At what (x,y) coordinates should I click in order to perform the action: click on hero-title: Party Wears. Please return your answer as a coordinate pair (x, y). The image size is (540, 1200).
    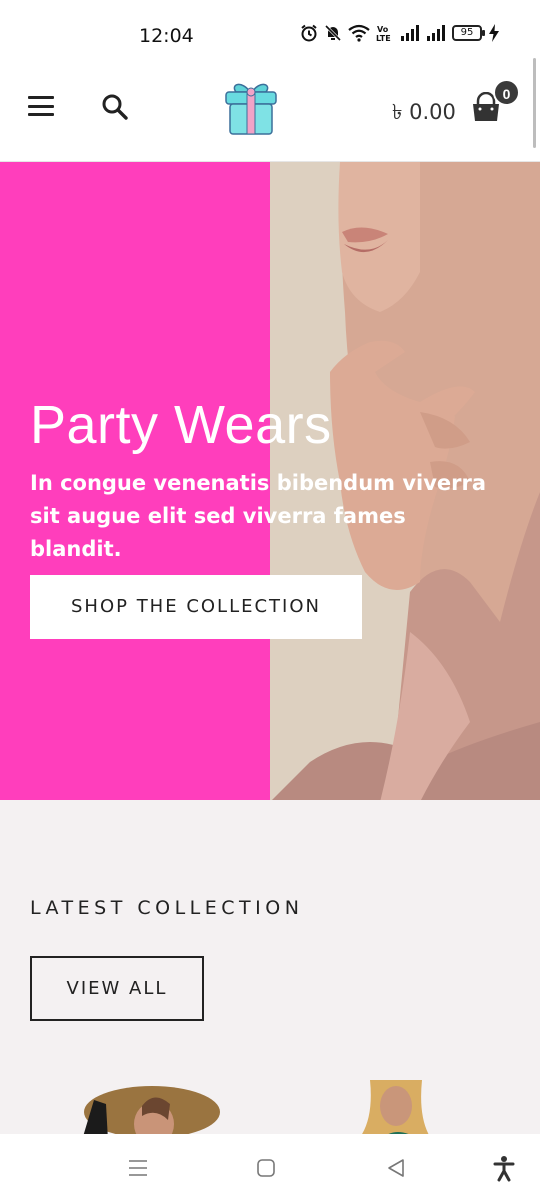
    Looking at the image, I should click on (181, 425).